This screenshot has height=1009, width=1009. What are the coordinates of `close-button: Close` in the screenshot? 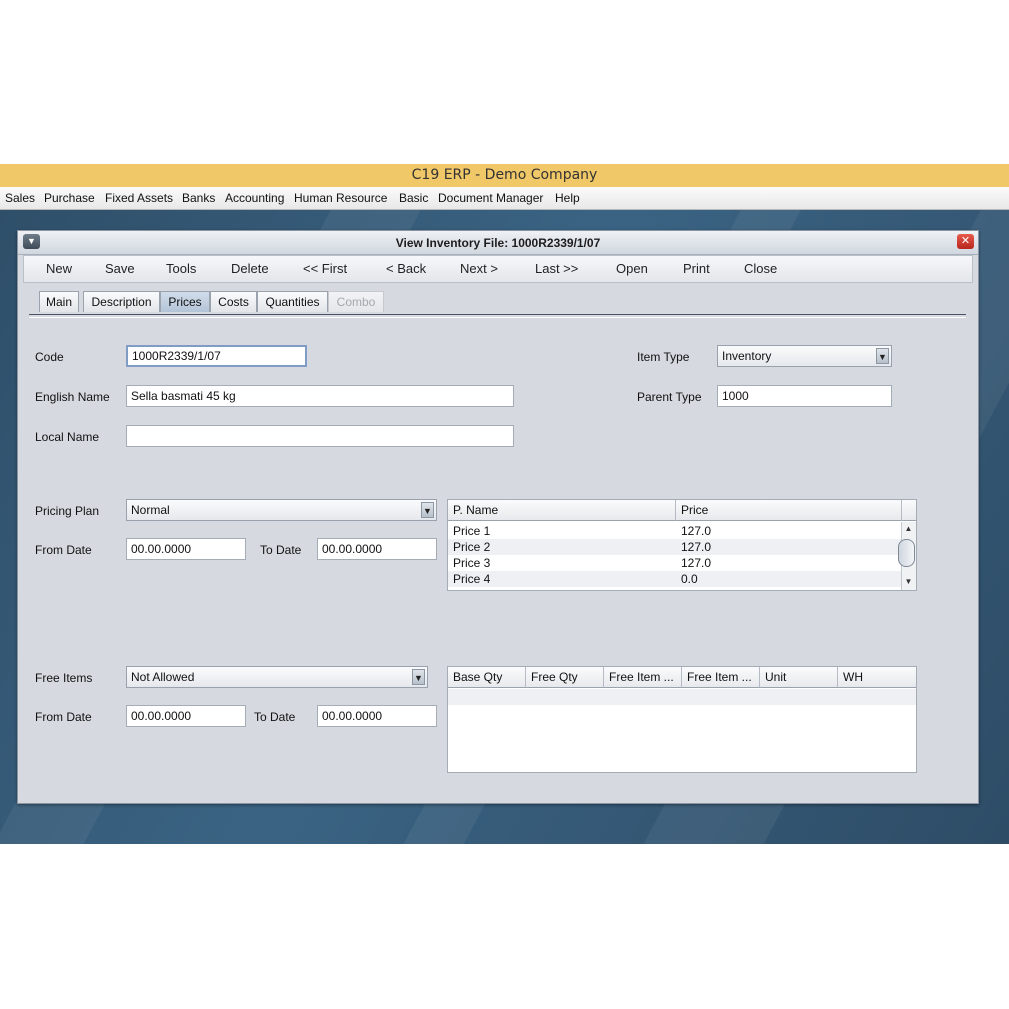 It's located at (760, 268).